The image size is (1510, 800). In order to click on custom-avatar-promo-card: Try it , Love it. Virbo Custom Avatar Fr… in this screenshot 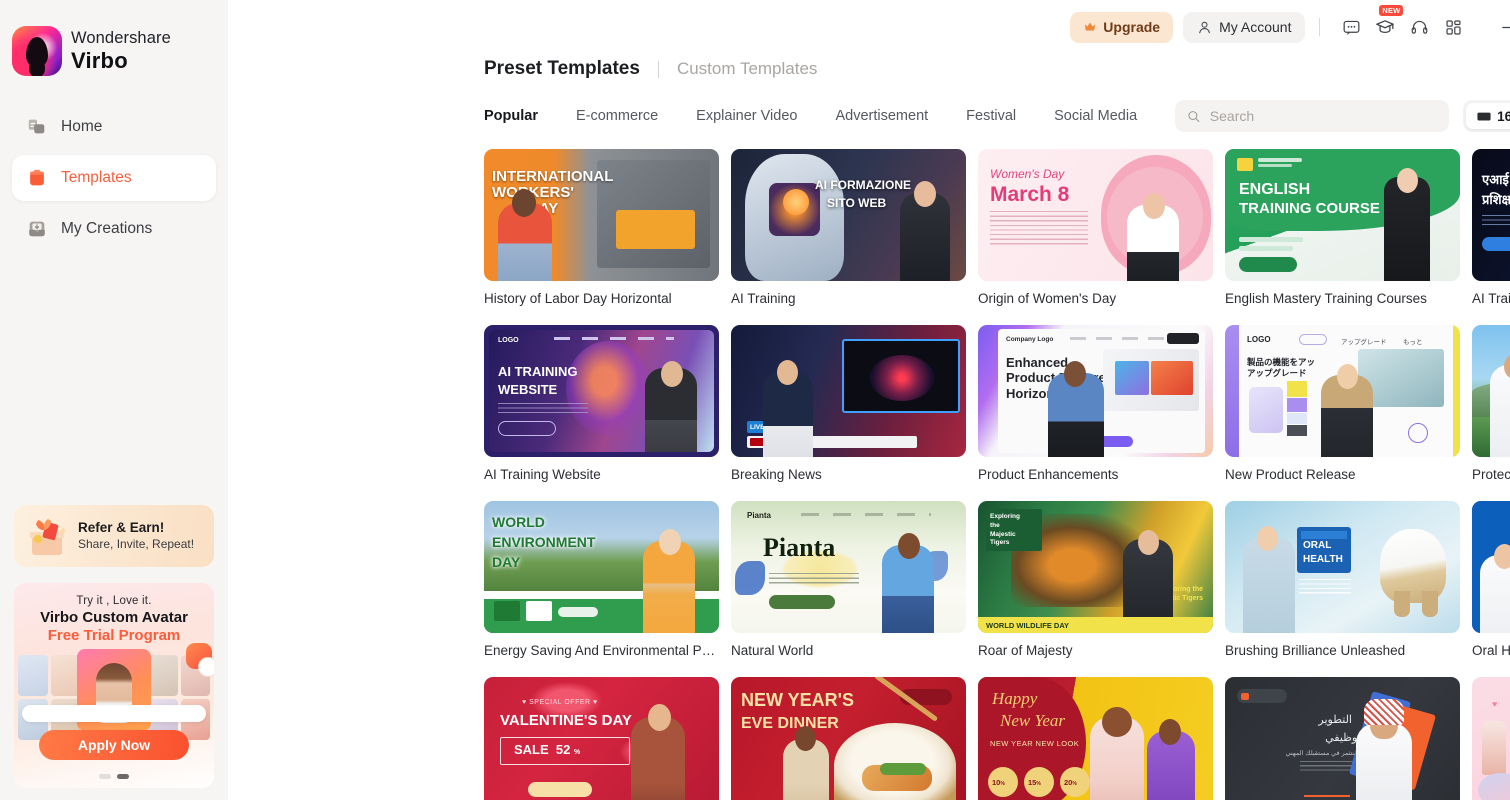, I will do `click(114, 685)`.